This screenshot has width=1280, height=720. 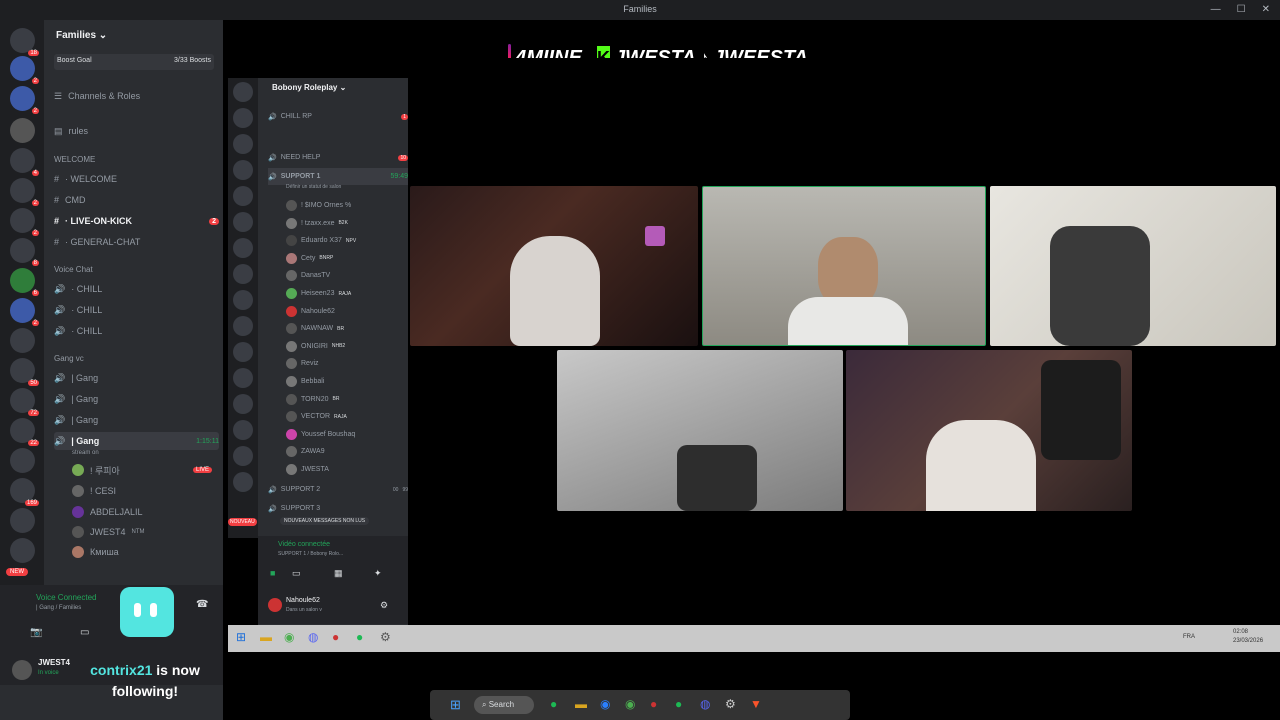 I want to click on inner-member-item: ONIGIRI NHB2, so click(x=343, y=346).